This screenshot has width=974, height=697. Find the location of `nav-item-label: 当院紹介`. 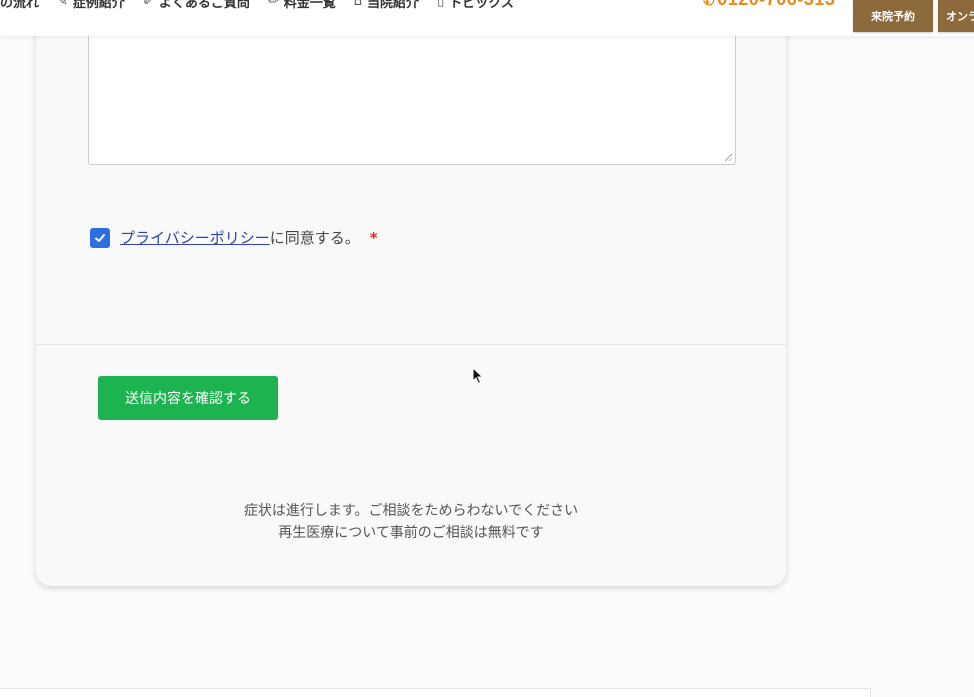

nav-item-label: 当院紹介 is located at coordinates (393, 5).